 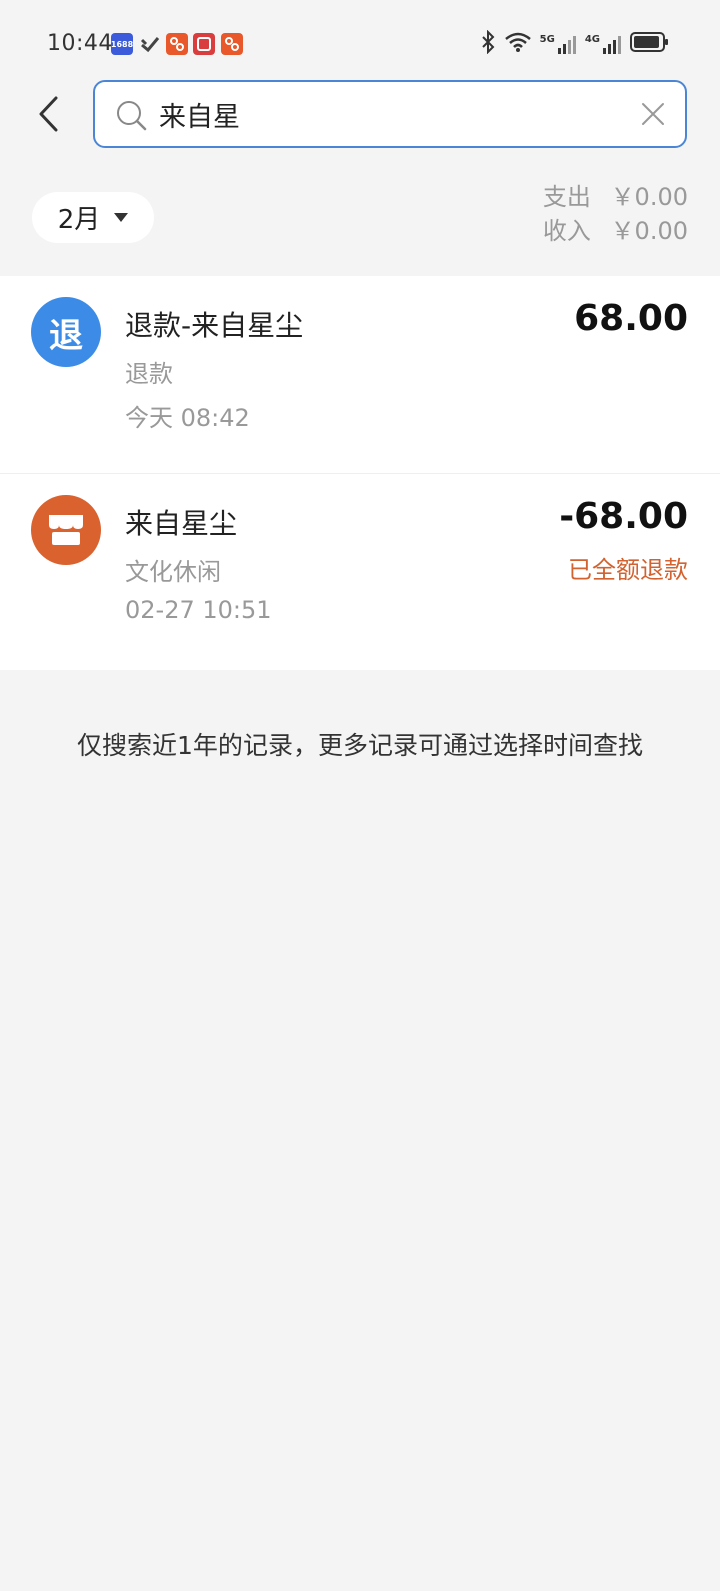 What do you see at coordinates (232, 44) in the screenshot?
I see `app-shop2-icon` at bounding box center [232, 44].